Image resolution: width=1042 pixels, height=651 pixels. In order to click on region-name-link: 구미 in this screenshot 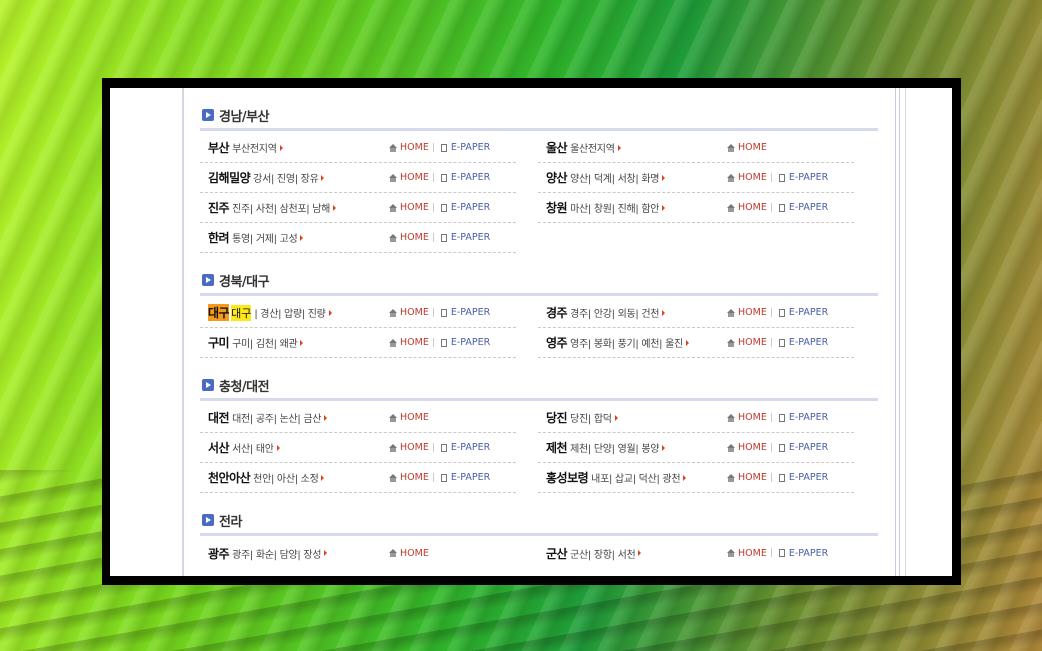, I will do `click(219, 342)`.